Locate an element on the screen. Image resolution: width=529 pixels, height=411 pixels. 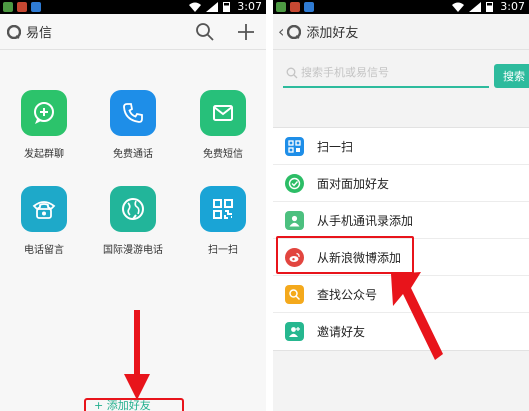
phone-icon is located at coordinates (133, 113).